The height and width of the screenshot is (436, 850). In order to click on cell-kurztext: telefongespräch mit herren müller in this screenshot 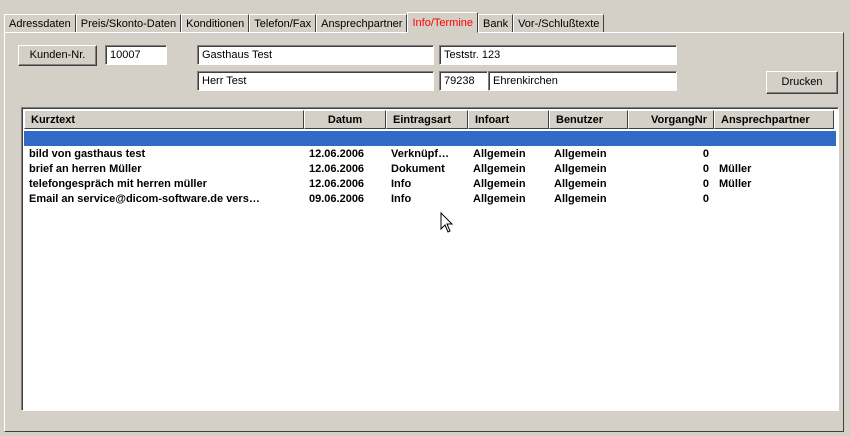, I will do `click(118, 184)`.